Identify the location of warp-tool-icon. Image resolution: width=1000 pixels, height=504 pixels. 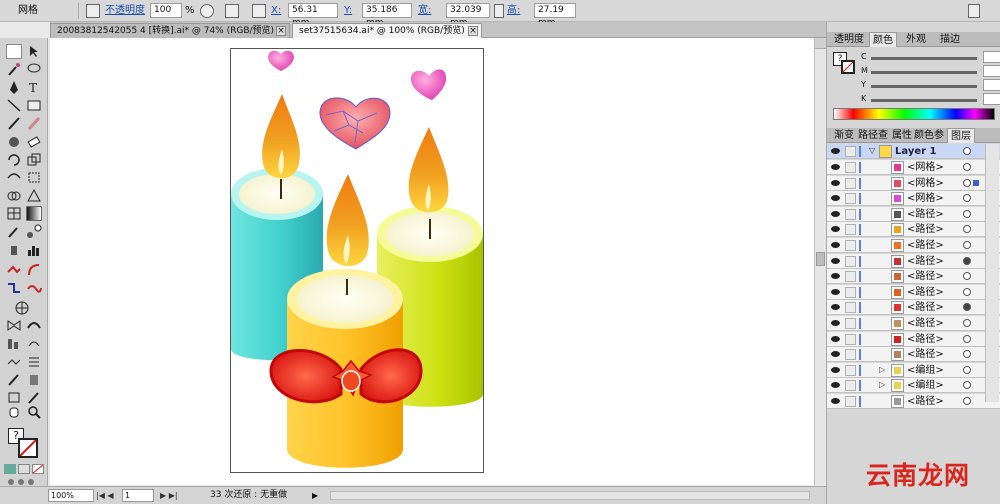
(14, 177).